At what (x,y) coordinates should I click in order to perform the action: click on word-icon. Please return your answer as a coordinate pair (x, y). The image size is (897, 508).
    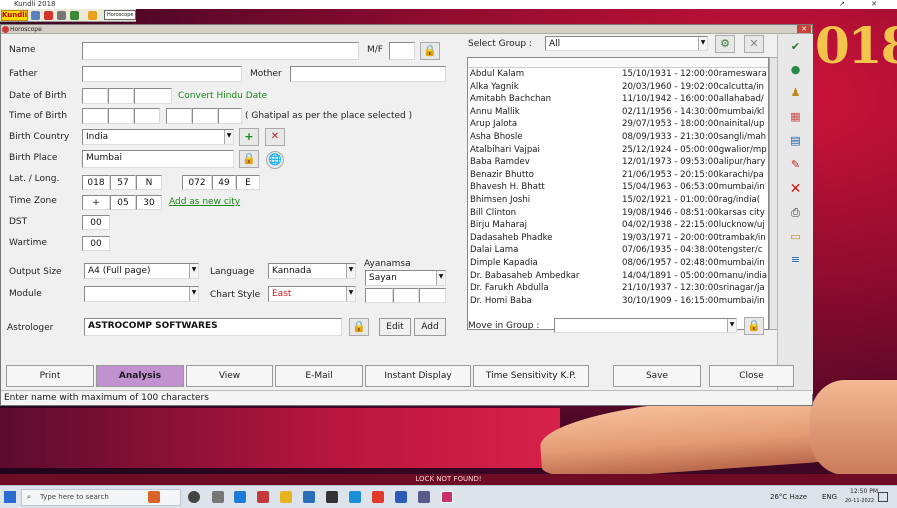
    Looking at the image, I should click on (401, 497).